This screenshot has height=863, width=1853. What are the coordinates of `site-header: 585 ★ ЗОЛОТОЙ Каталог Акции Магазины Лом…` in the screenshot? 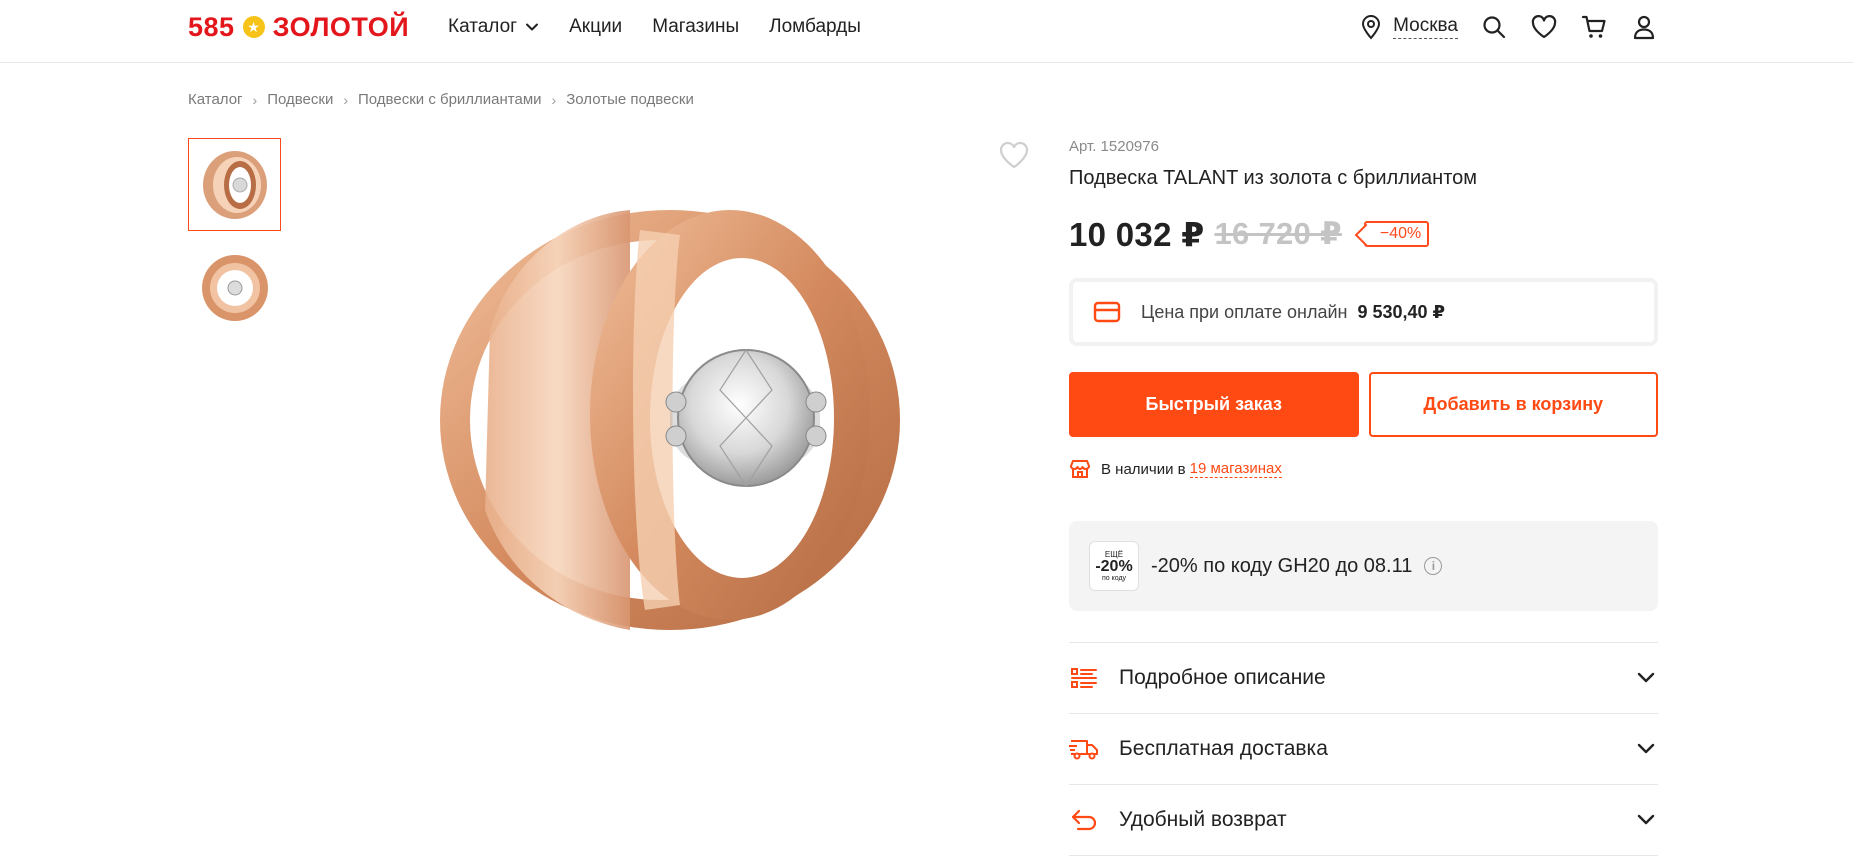 It's located at (926, 31).